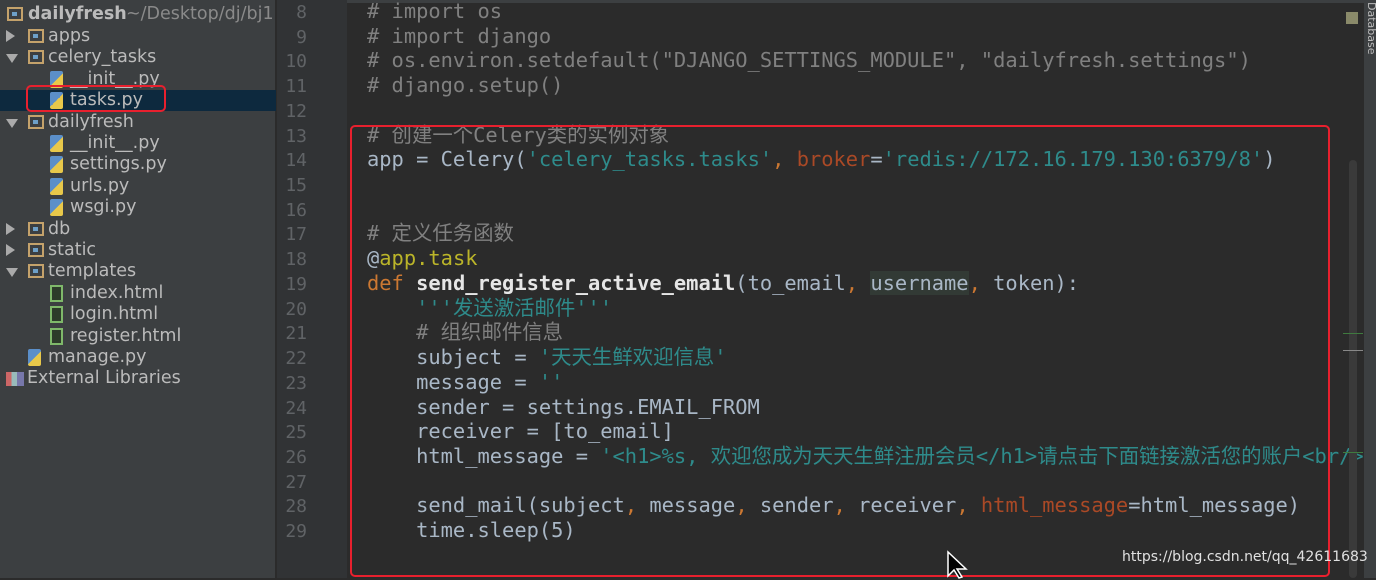 The height and width of the screenshot is (580, 1376). What do you see at coordinates (296, 210) in the screenshot?
I see `line-number: 16` at bounding box center [296, 210].